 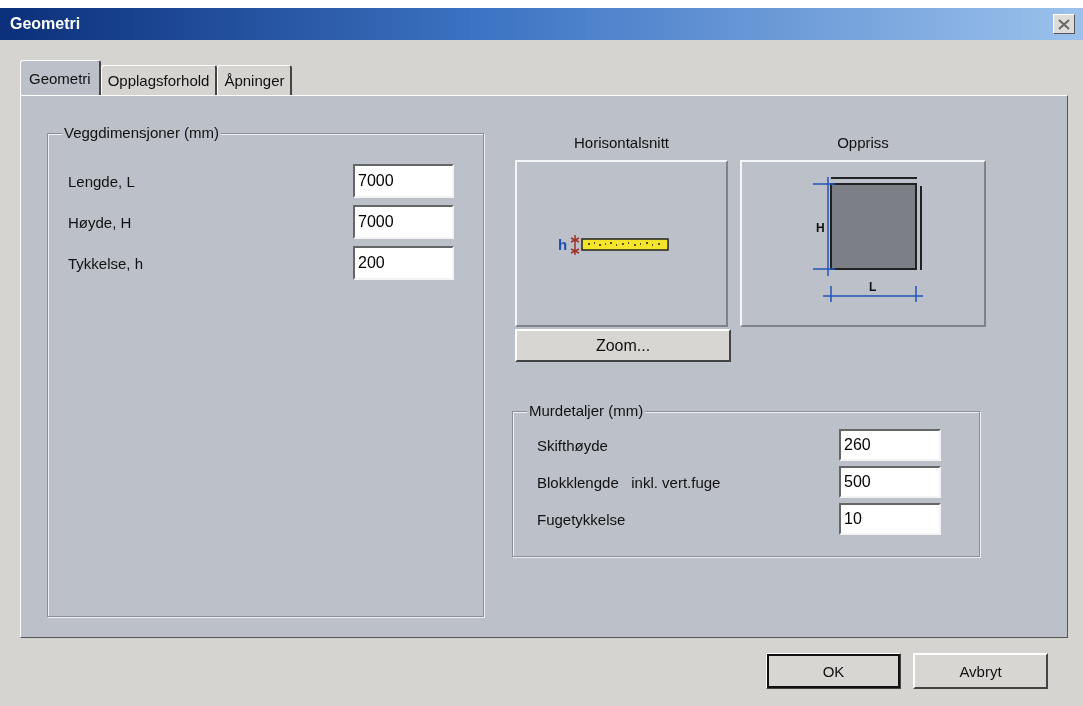 What do you see at coordinates (60, 77) in the screenshot?
I see `tab: Geometri` at bounding box center [60, 77].